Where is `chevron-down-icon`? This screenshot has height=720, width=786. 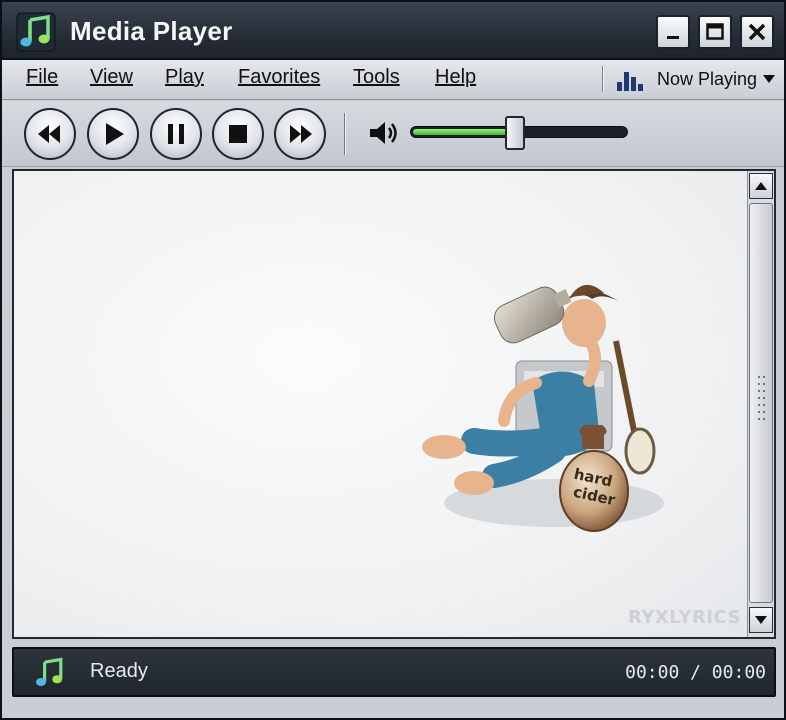
chevron-down-icon is located at coordinates (769, 79).